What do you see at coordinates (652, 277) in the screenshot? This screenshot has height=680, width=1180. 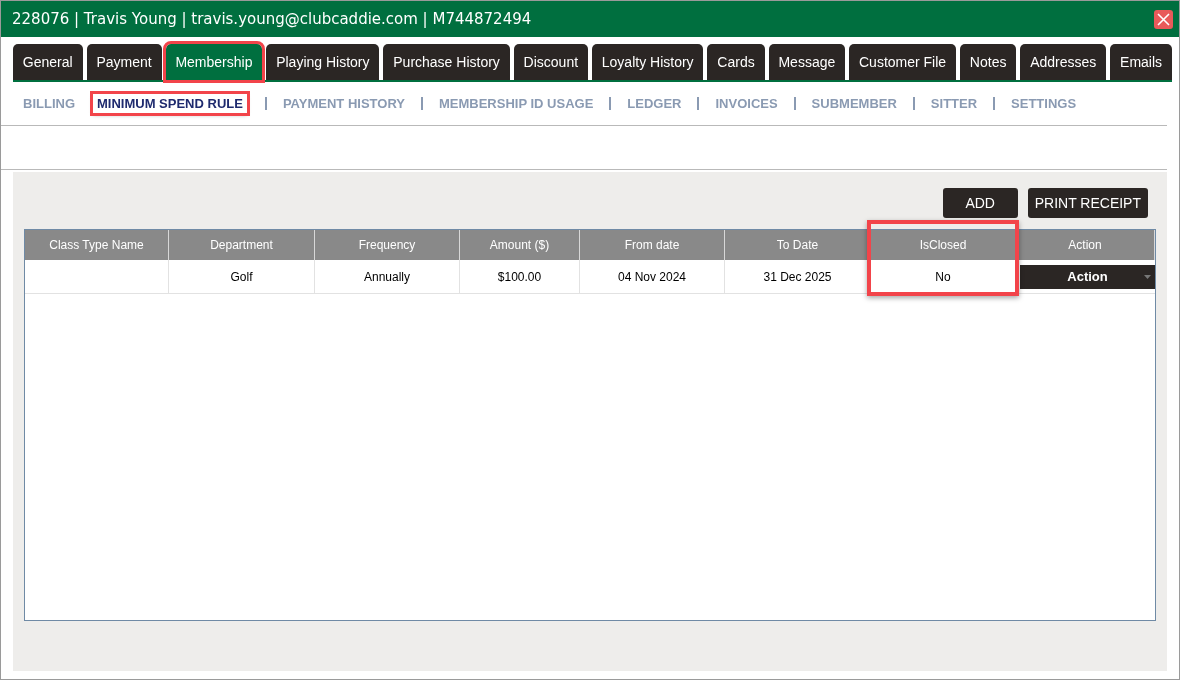 I see `table-cell: 04 Nov 2024` at bounding box center [652, 277].